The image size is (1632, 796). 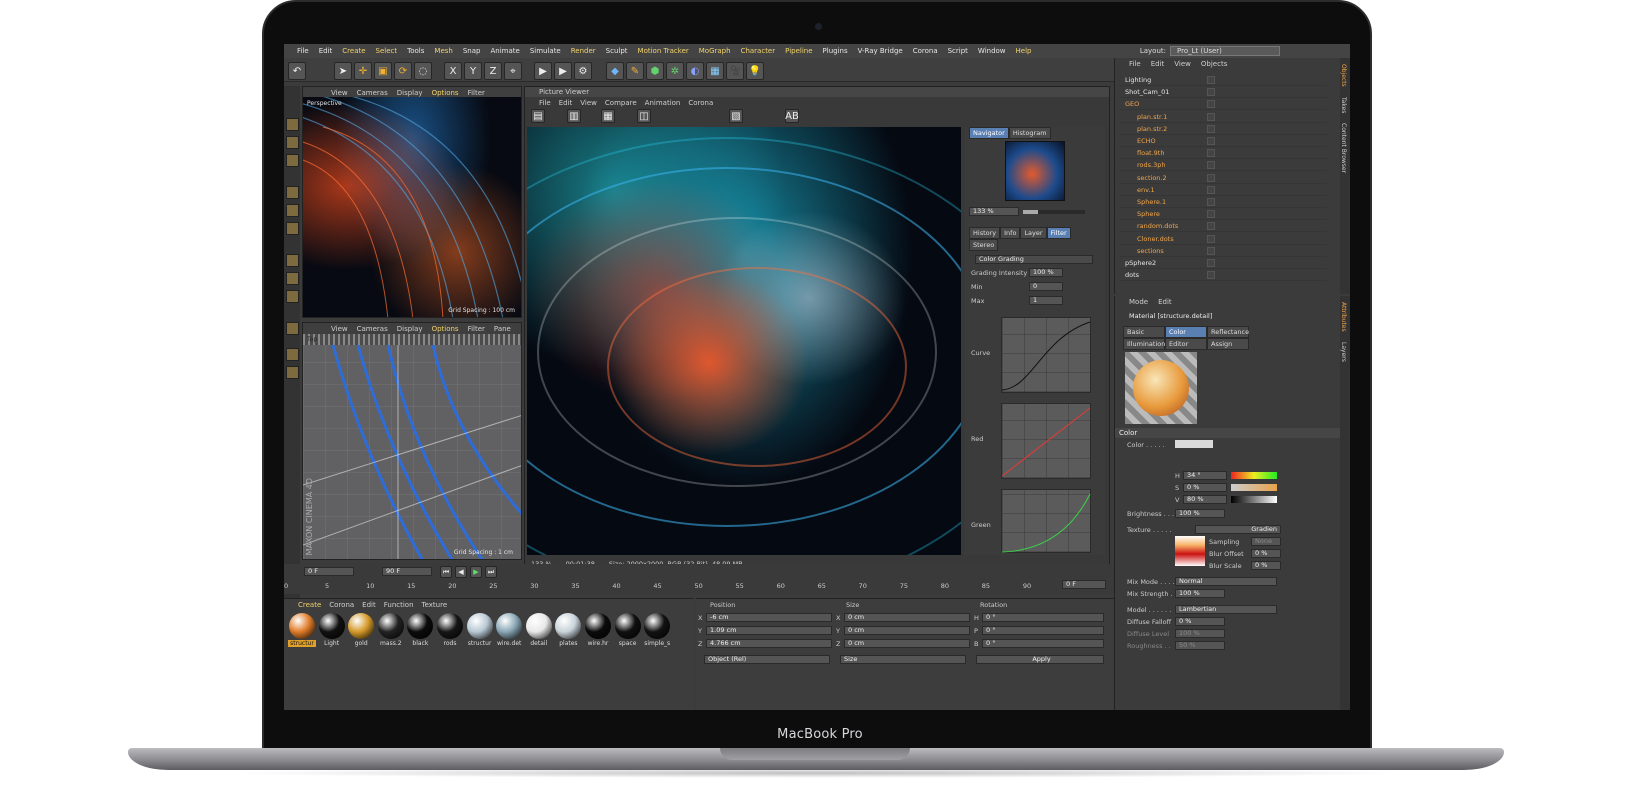 What do you see at coordinates (588, 103) in the screenshot?
I see `pv-menu-view: View` at bounding box center [588, 103].